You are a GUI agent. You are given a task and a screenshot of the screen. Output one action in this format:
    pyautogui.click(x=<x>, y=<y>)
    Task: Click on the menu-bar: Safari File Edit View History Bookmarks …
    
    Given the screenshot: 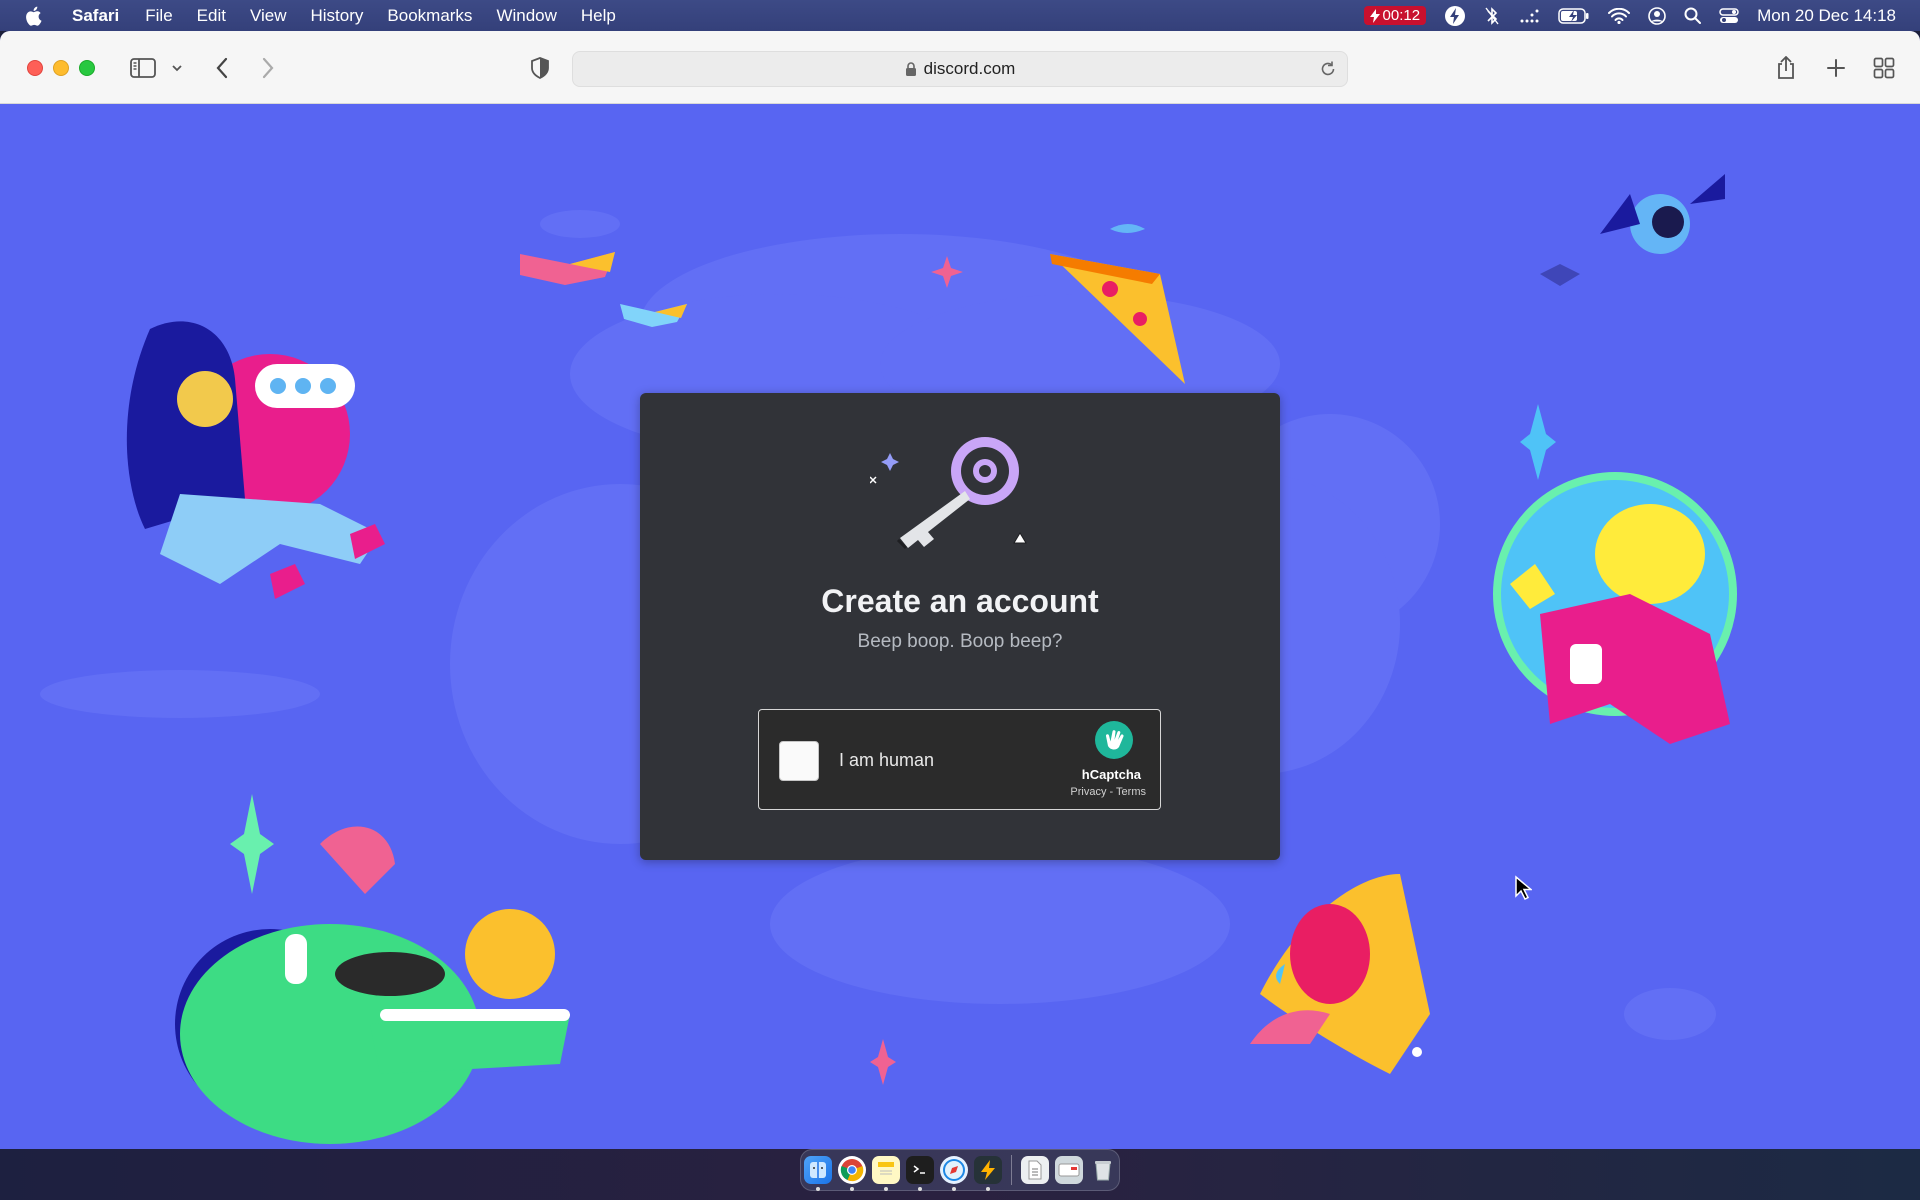 What is the action you would take?
    pyautogui.click(x=960, y=15)
    